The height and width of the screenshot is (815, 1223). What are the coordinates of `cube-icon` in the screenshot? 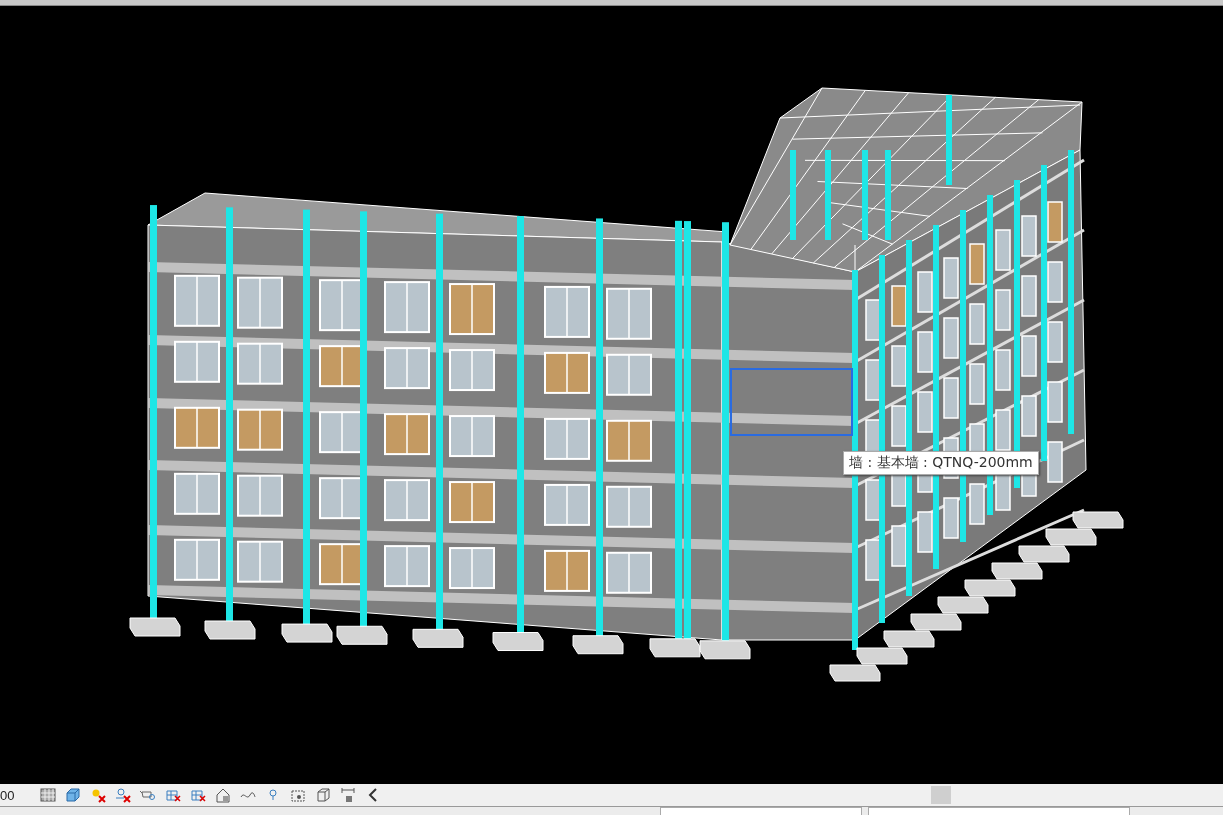 It's located at (73, 795).